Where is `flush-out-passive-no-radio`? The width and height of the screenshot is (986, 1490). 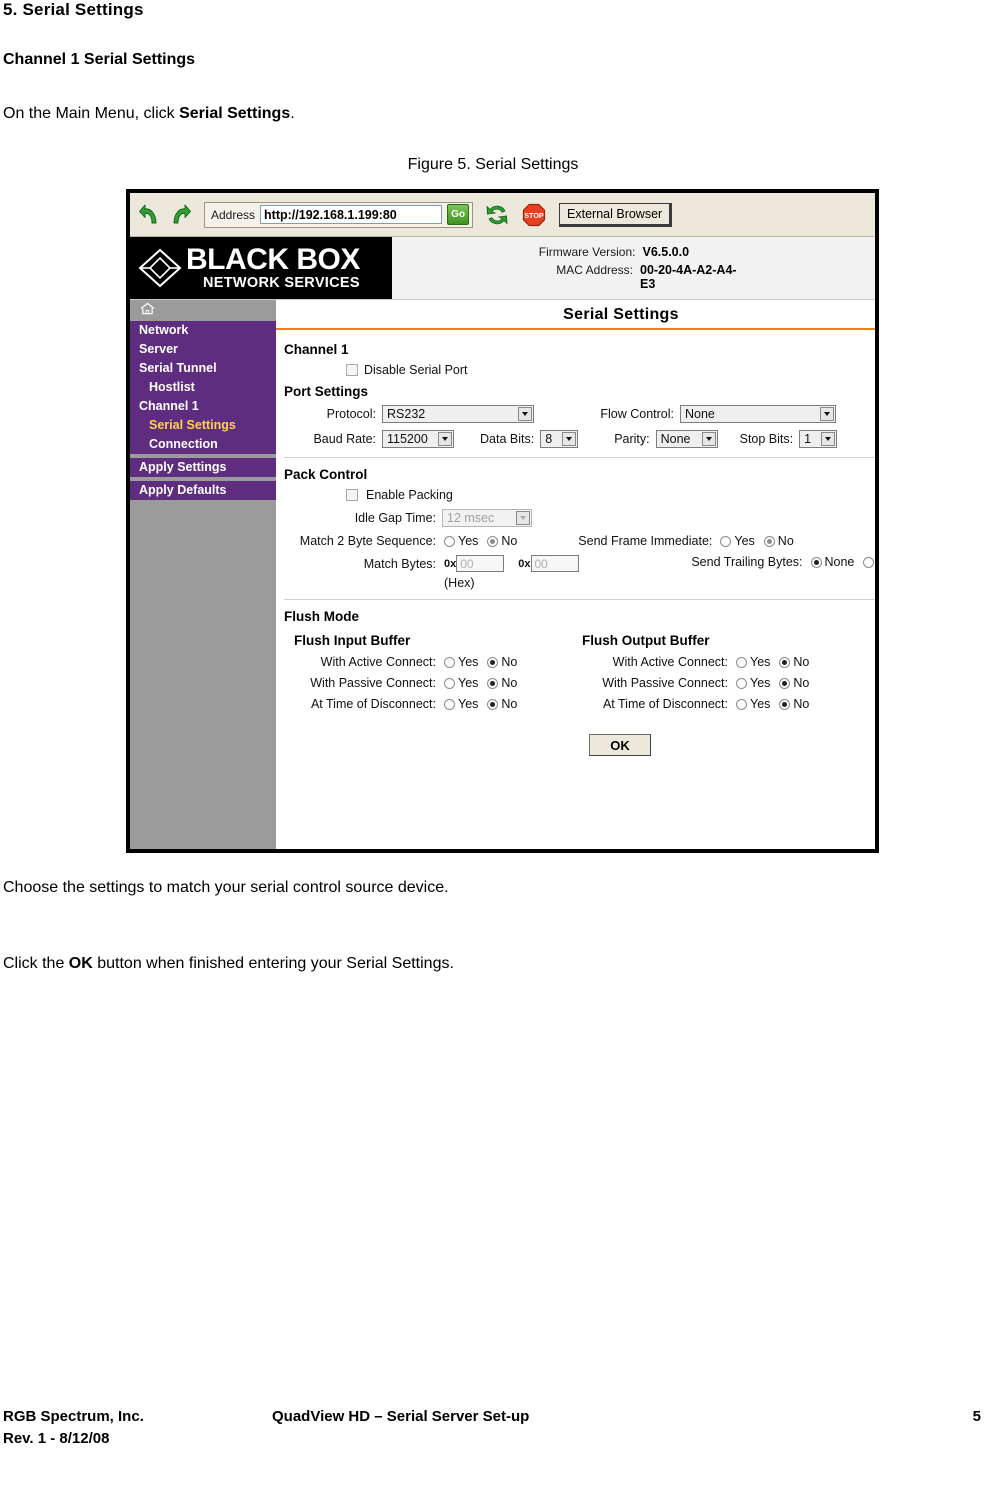 flush-out-passive-no-radio is located at coordinates (785, 683).